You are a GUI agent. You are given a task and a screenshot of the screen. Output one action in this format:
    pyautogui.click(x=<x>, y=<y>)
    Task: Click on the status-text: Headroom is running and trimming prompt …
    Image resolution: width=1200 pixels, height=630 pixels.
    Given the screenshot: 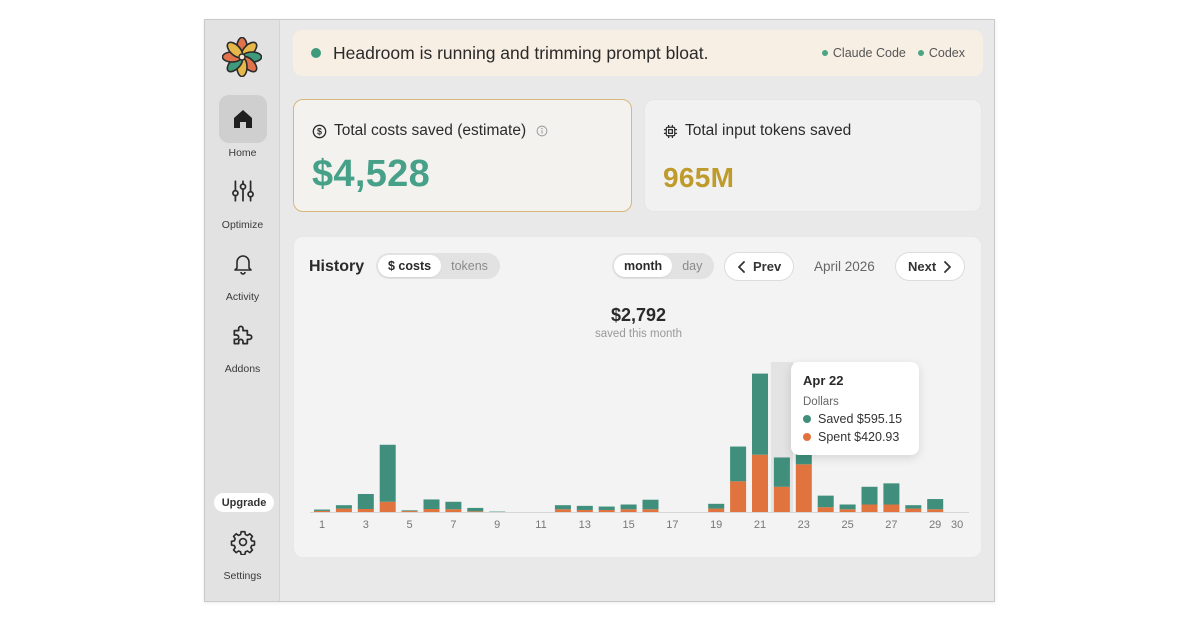 What is the action you would take?
    pyautogui.click(x=521, y=52)
    